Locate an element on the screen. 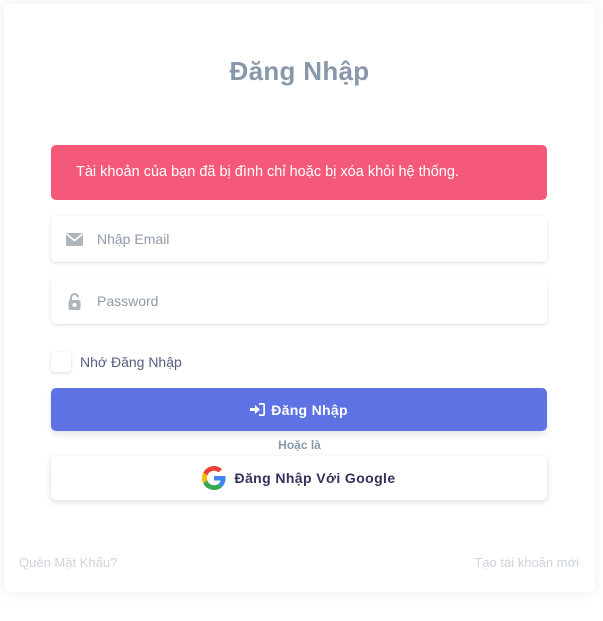 Image resolution: width=603 pixels, height=621 pixels. remember-label: Nhớ Đăng Nhập is located at coordinates (131, 362).